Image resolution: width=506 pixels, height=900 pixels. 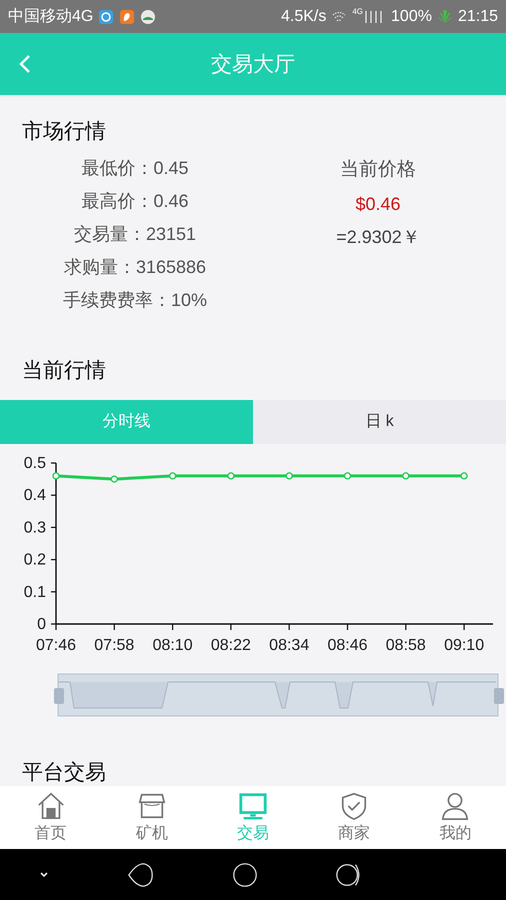 What do you see at coordinates (35, 559) in the screenshot?
I see `y-tick-label: 0.2` at bounding box center [35, 559].